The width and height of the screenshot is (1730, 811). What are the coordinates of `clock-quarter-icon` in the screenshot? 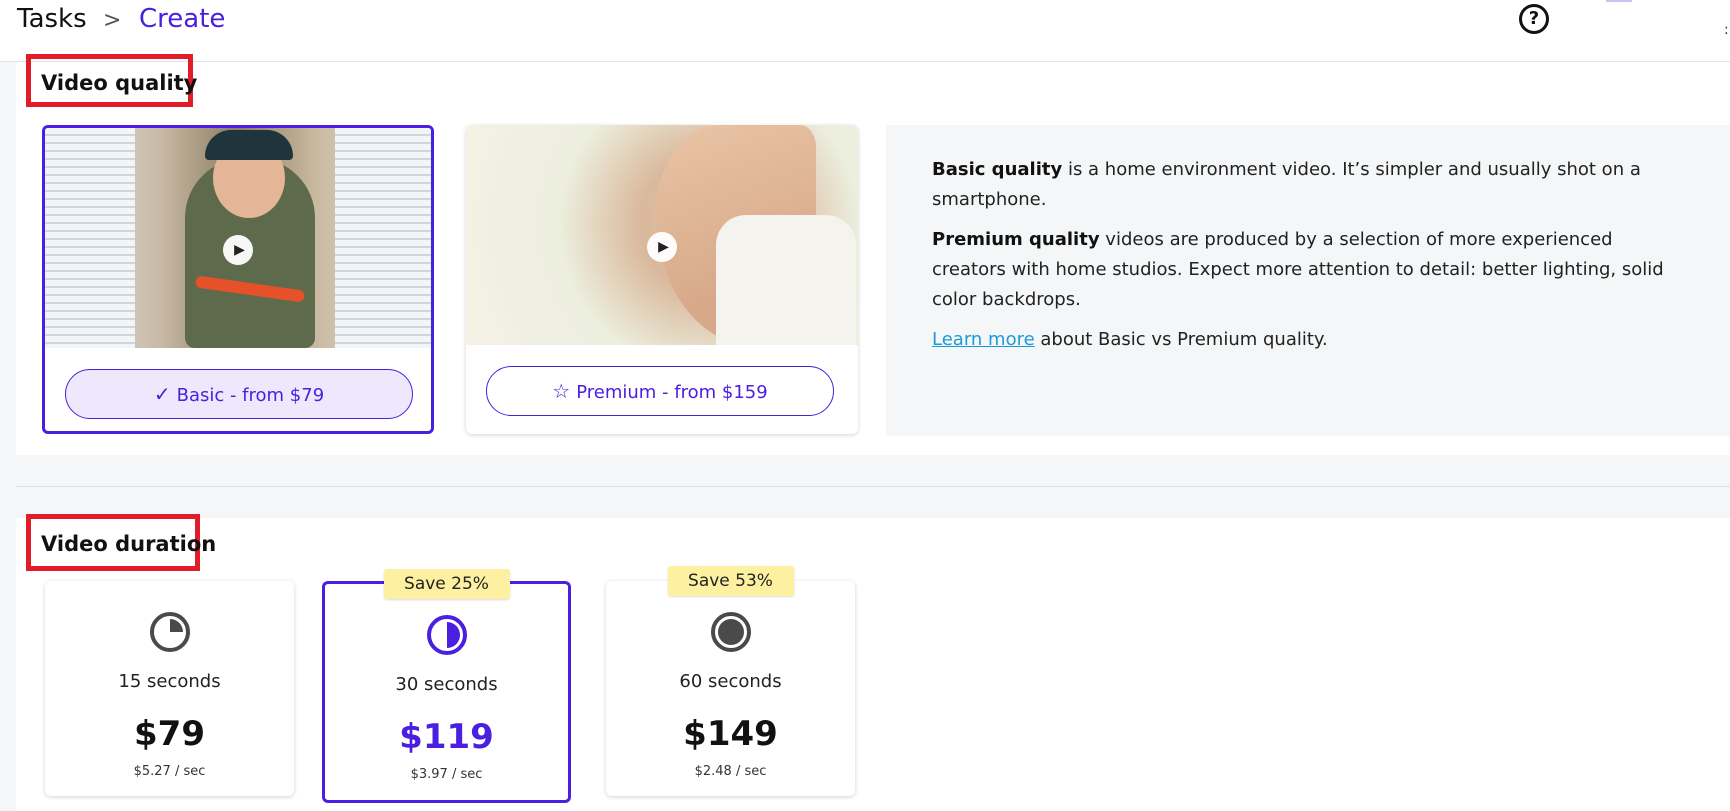 It's located at (169, 632).